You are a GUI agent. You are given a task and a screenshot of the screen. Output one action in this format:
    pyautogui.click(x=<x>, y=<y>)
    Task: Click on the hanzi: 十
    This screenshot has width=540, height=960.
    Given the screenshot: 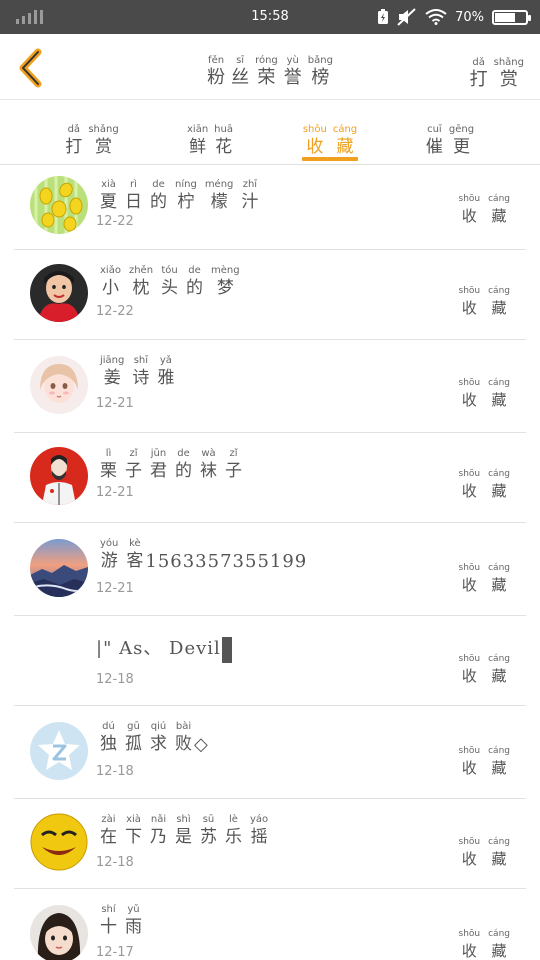 What is the action you would take?
    pyautogui.click(x=108, y=927)
    